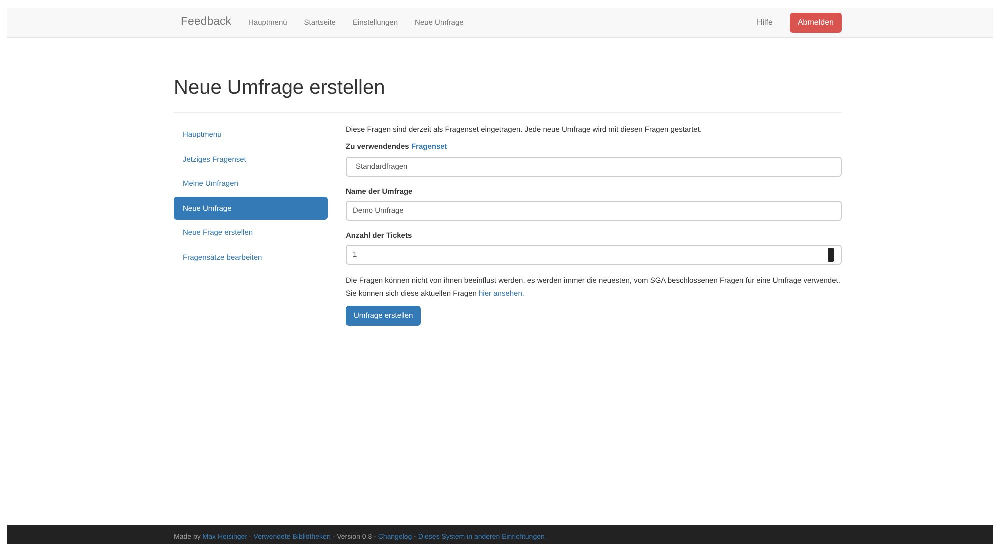 The height and width of the screenshot is (544, 1000). What do you see at coordinates (764, 22) in the screenshot?
I see `help-link: Hilfe` at bounding box center [764, 22].